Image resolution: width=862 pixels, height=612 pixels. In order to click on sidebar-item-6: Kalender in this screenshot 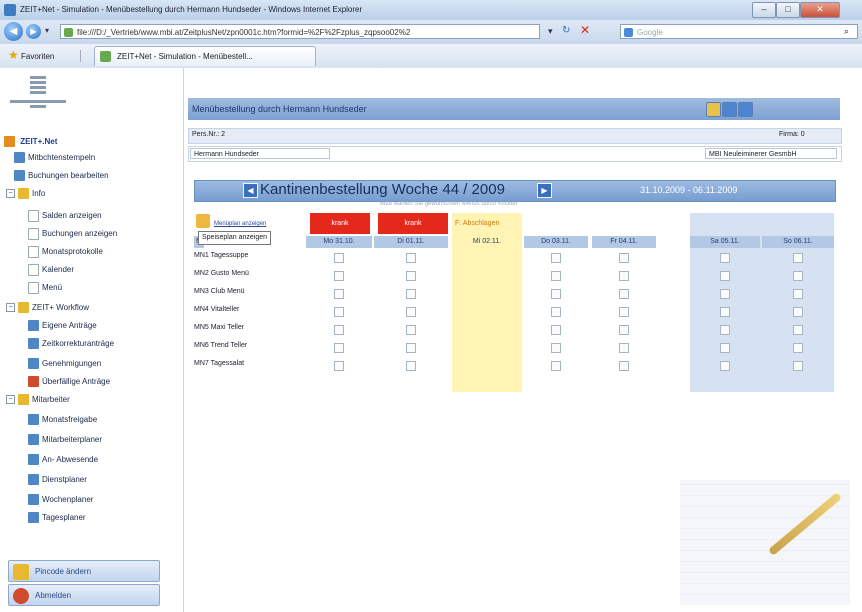, I will do `click(51, 271)`.